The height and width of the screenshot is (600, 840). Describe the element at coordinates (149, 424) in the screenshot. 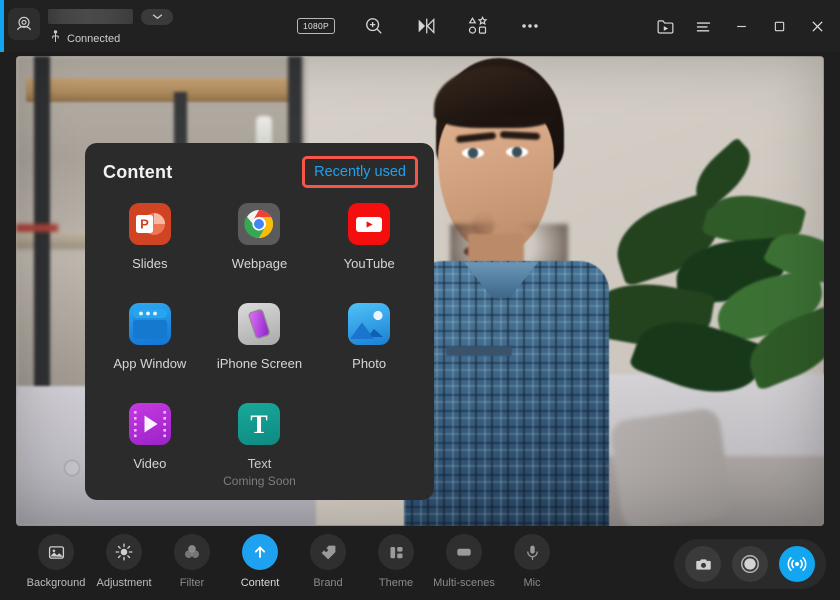

I see `video-icon` at that location.